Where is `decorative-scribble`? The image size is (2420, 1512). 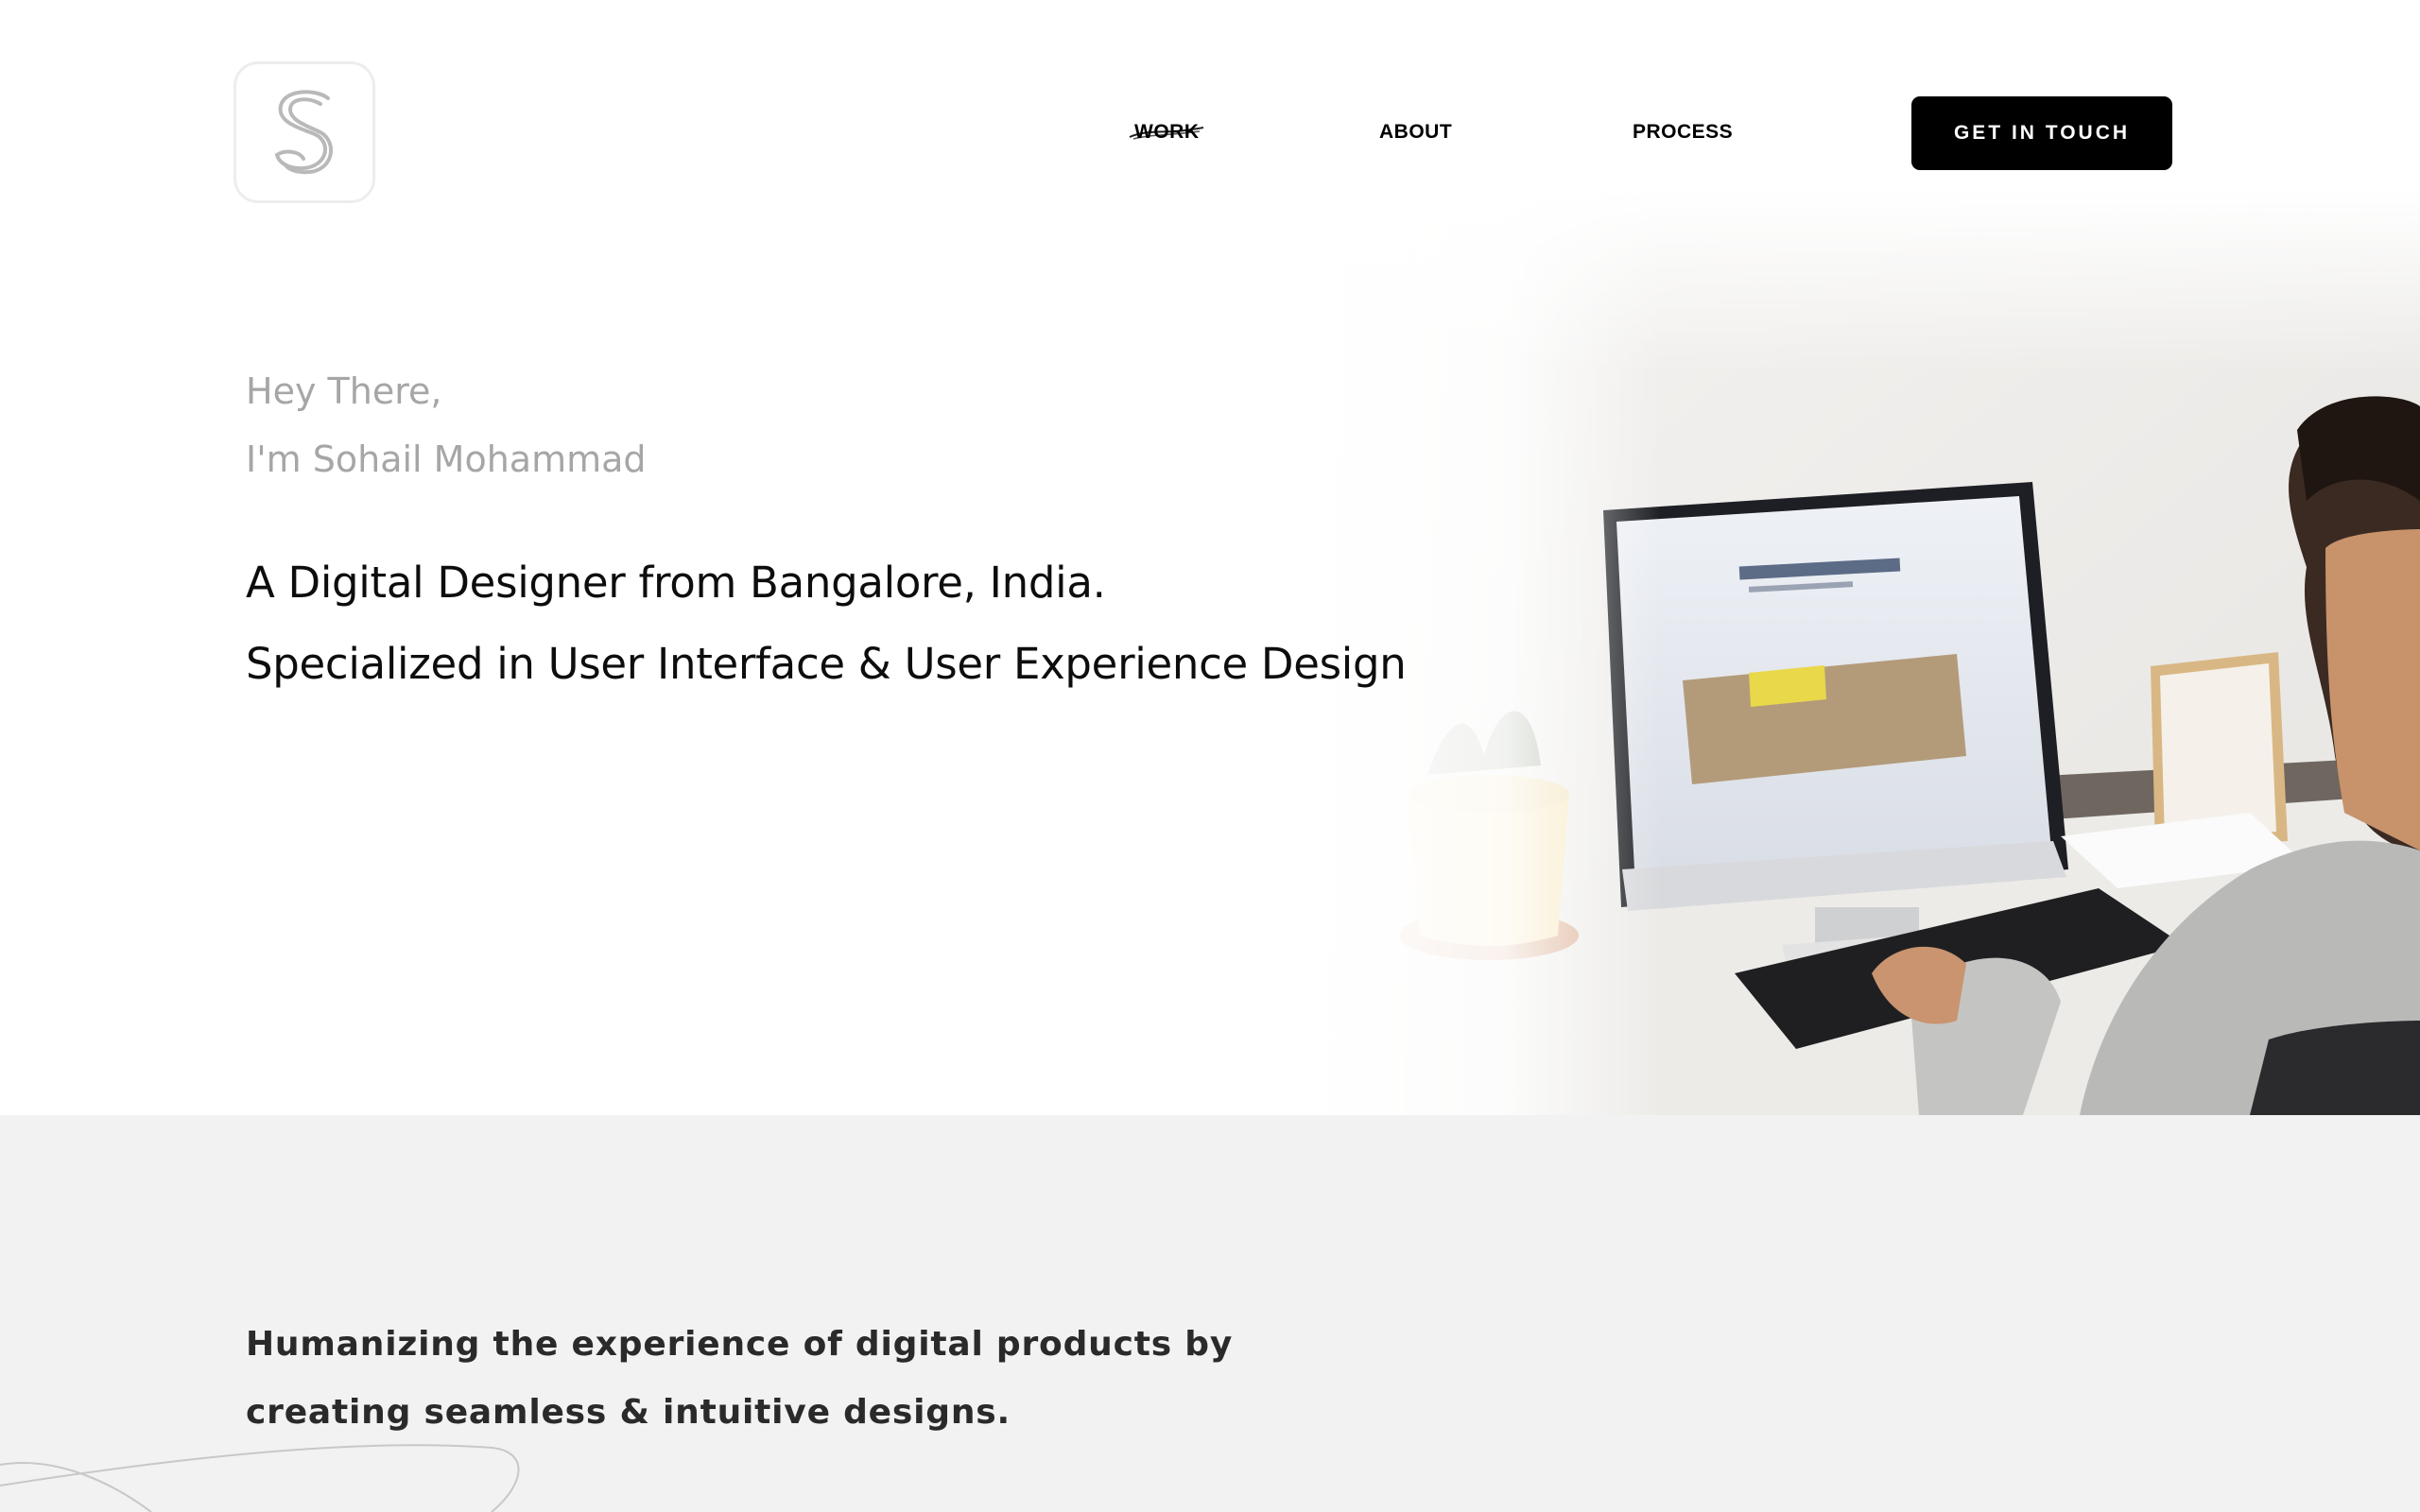 decorative-scribble is located at coordinates (260, 1478).